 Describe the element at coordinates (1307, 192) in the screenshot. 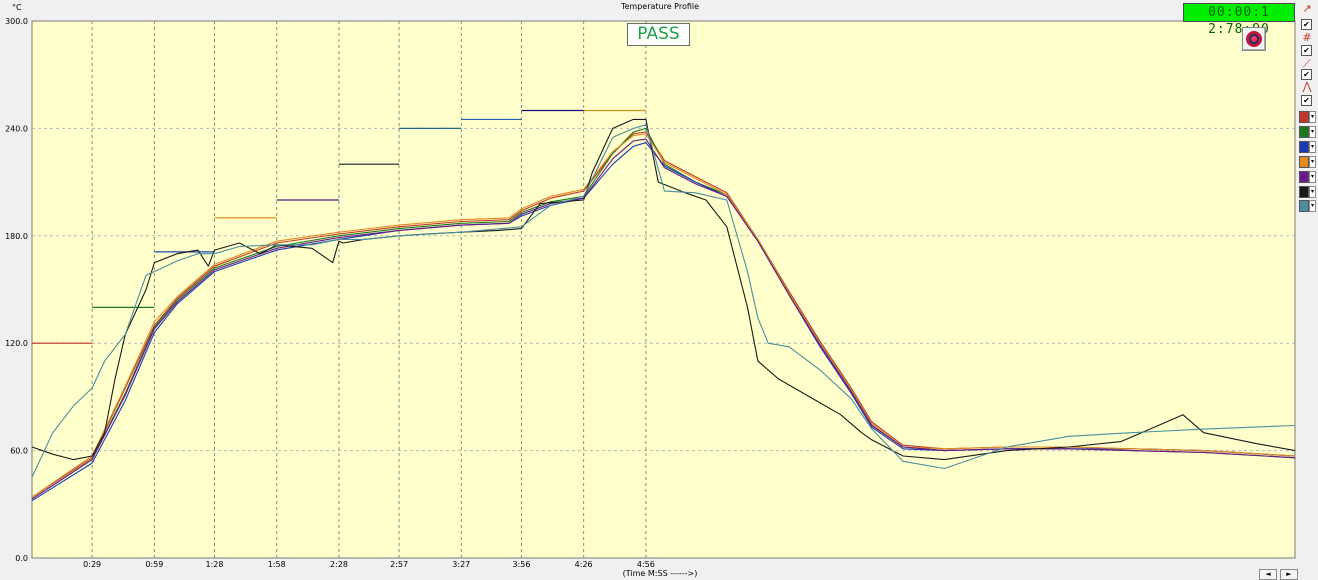

I see `channel-6-swatch: ▾` at that location.